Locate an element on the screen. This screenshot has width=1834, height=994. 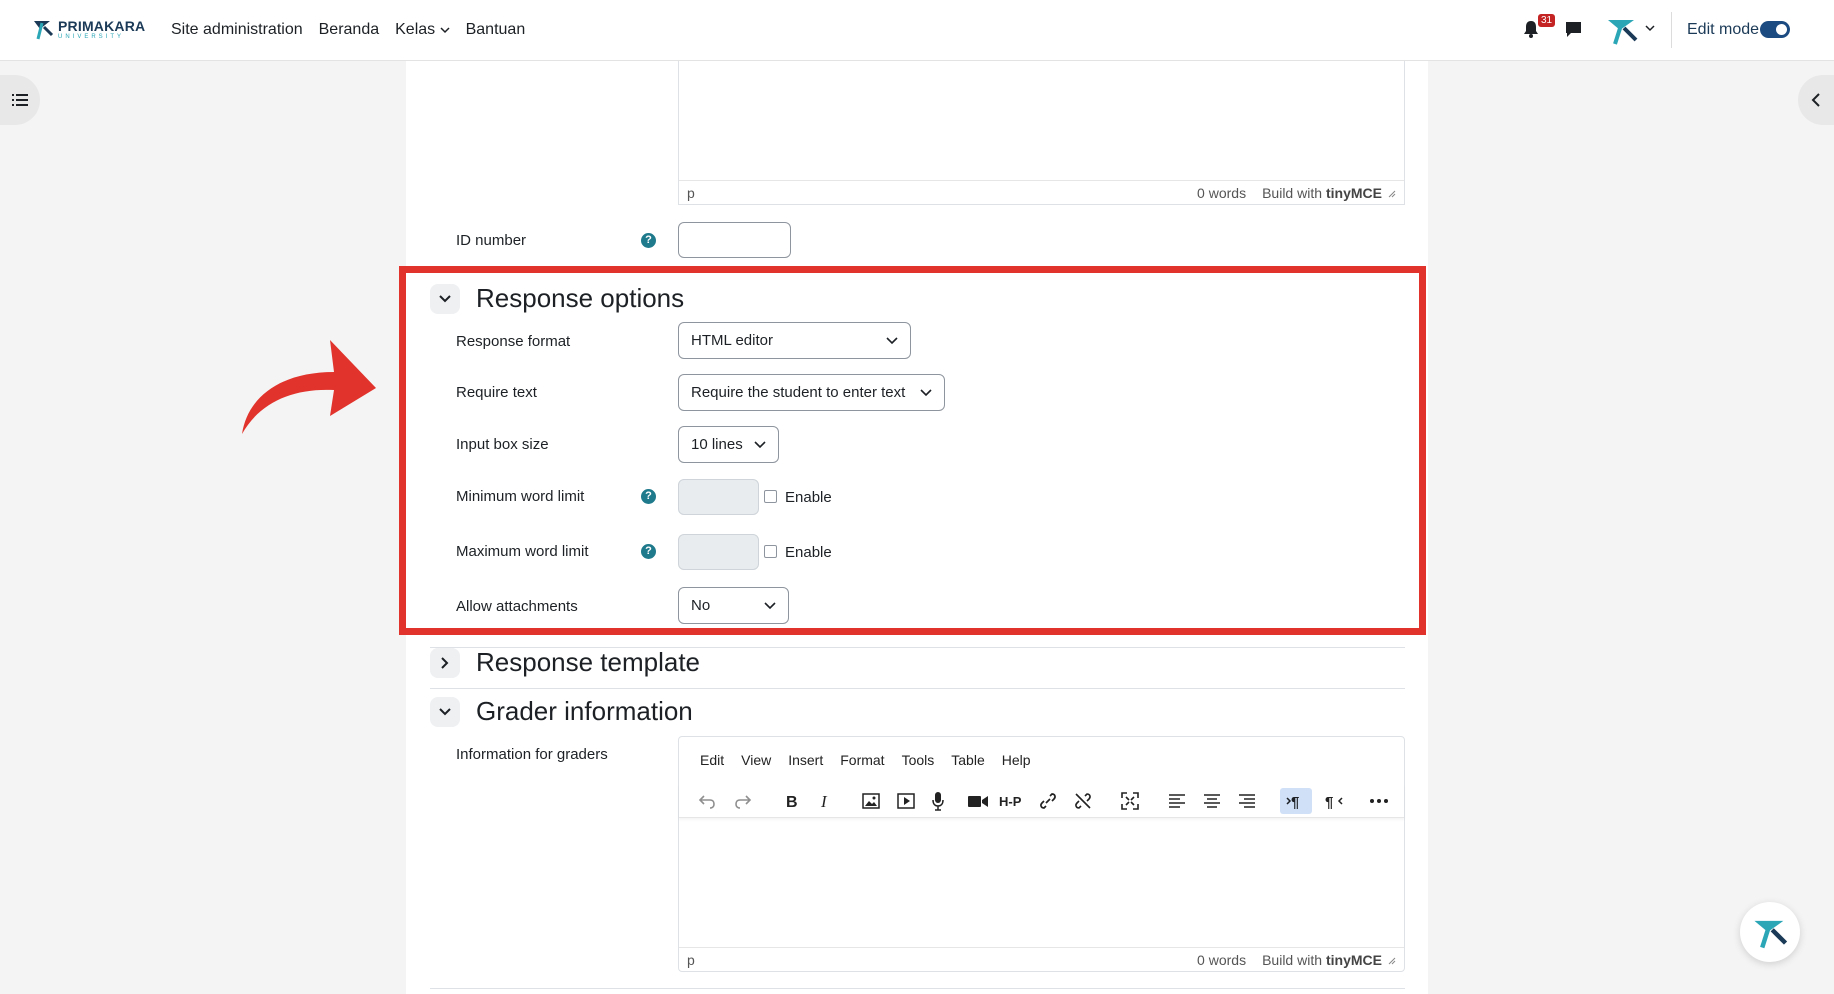
editor-toolbar: B I H-P ¶ ¶ is located at coordinates (1041, 801).